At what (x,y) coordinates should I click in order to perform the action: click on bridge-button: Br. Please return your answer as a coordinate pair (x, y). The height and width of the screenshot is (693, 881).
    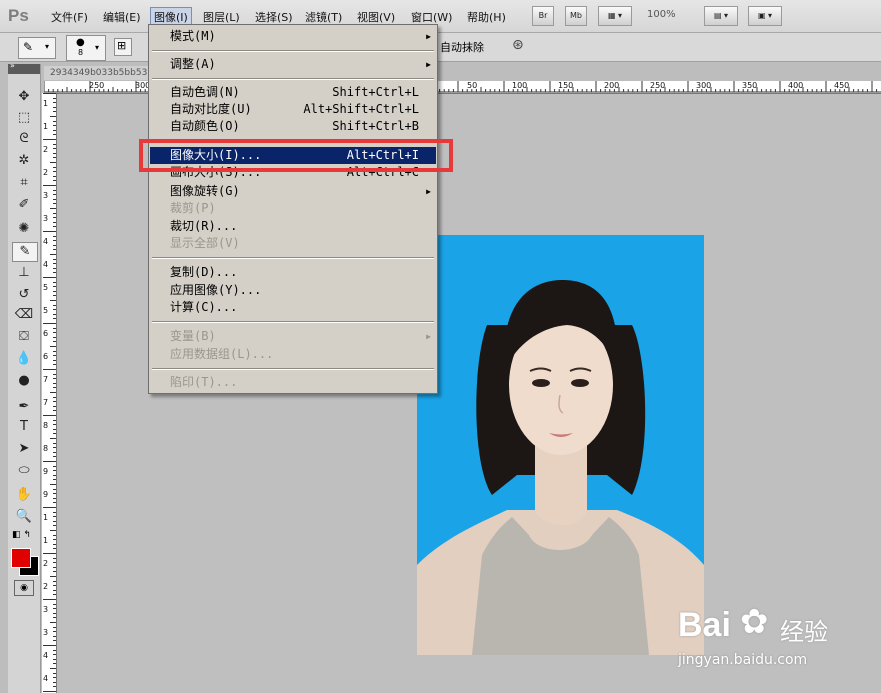
    Looking at the image, I should click on (543, 16).